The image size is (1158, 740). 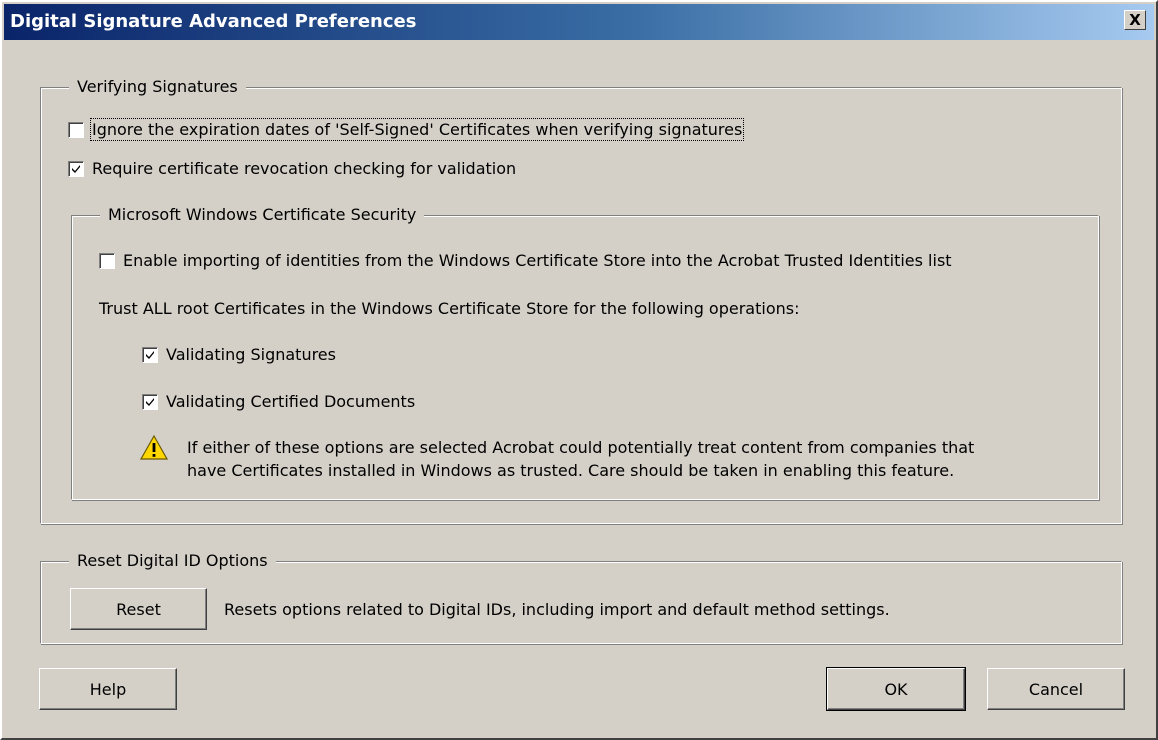 I want to click on close-button: X, so click(x=1135, y=20).